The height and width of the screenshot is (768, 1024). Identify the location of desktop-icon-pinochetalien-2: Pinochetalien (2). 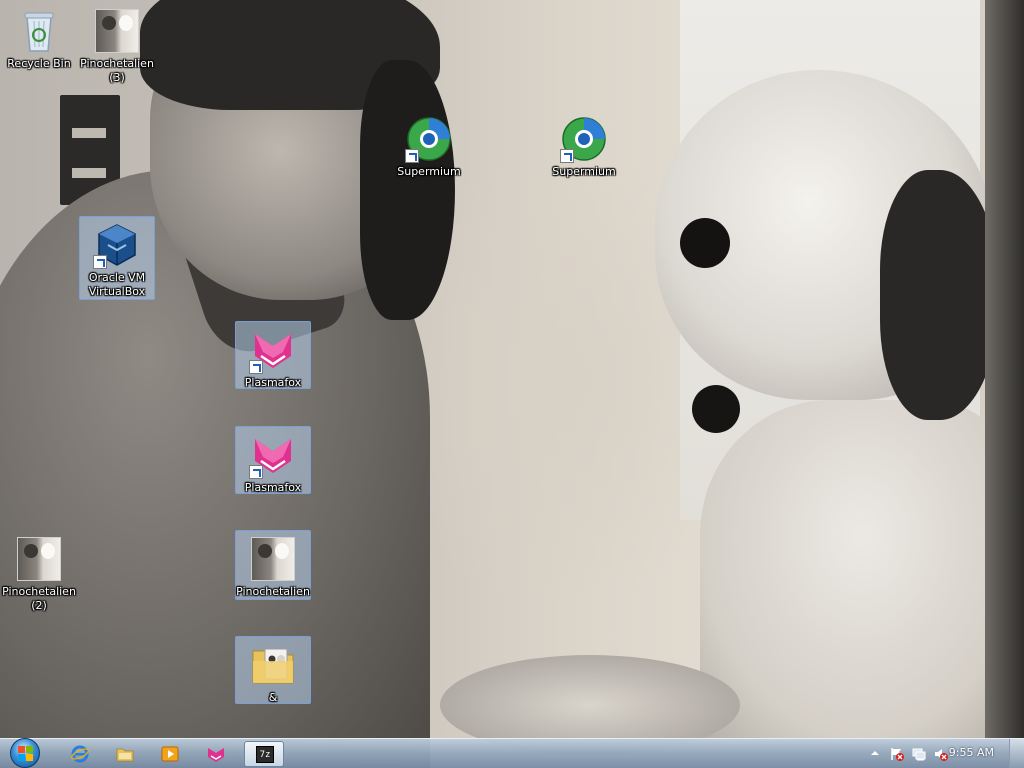
(39, 572).